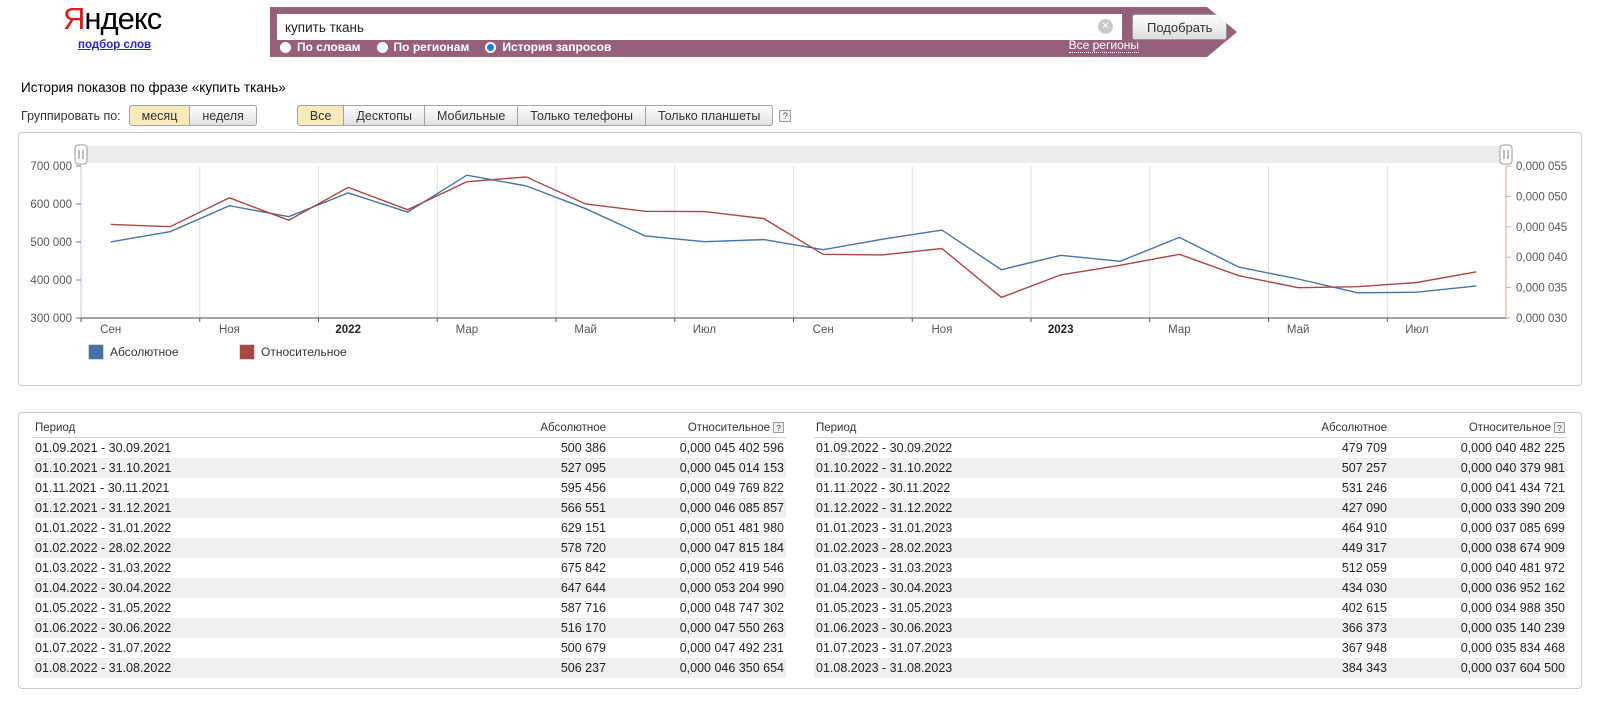 The image size is (1600, 722). What do you see at coordinates (1364, 628) in the screenshot?
I see `absolute-cell: 366 373` at bounding box center [1364, 628].